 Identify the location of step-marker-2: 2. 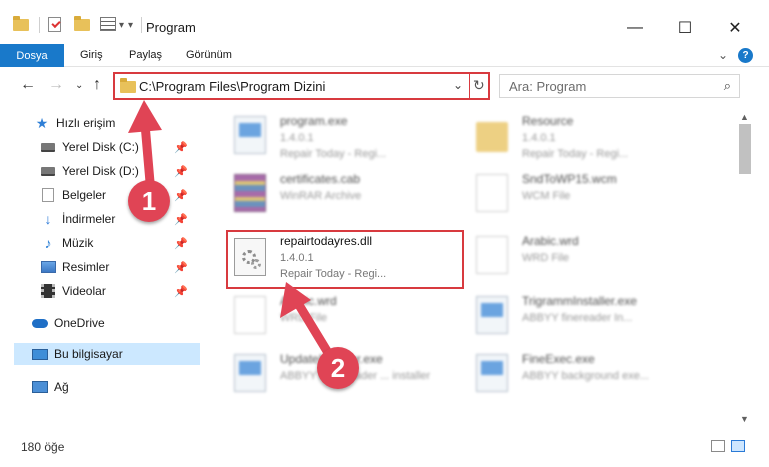
(338, 368).